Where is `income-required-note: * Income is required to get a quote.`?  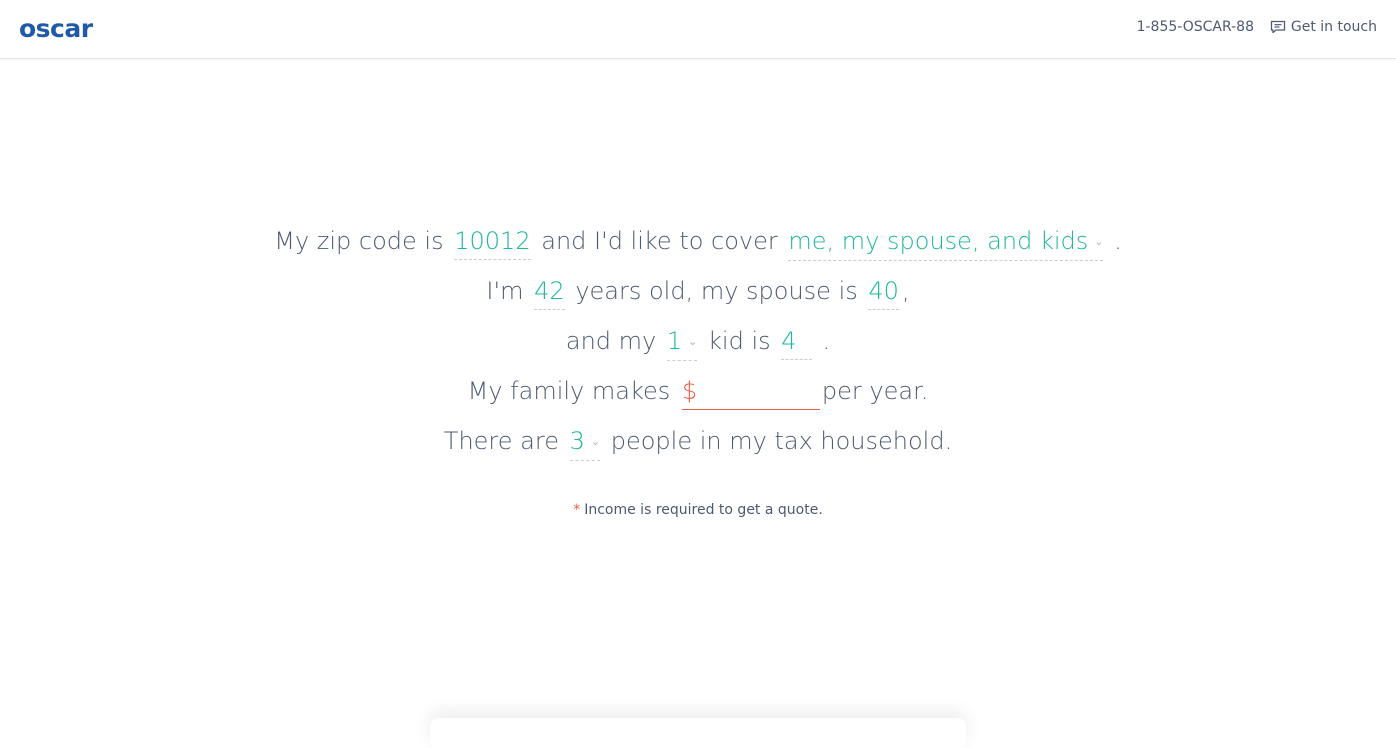 income-required-note: * Income is required to get a quote. is located at coordinates (698, 510).